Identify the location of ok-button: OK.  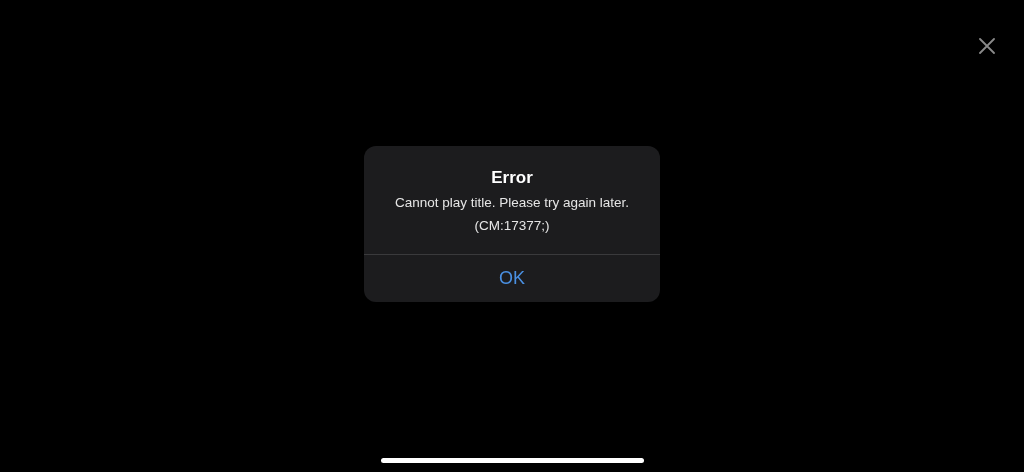
(512, 278).